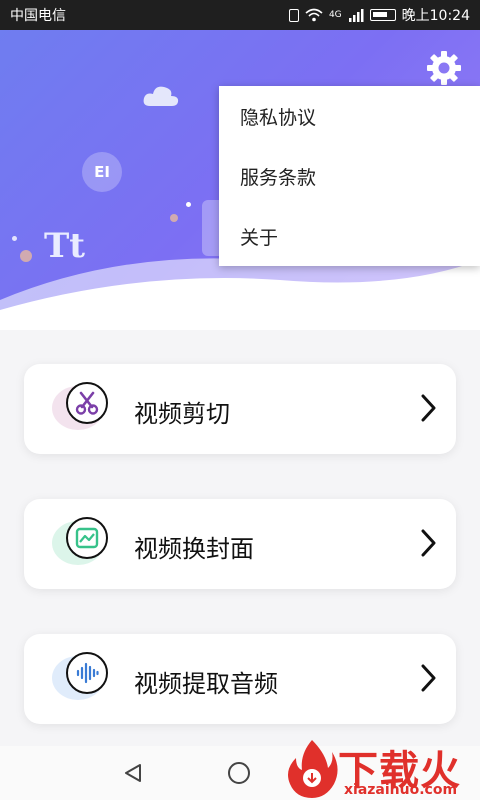 The height and width of the screenshot is (800, 480). I want to click on card-label: 视频剪切, so click(182, 414).